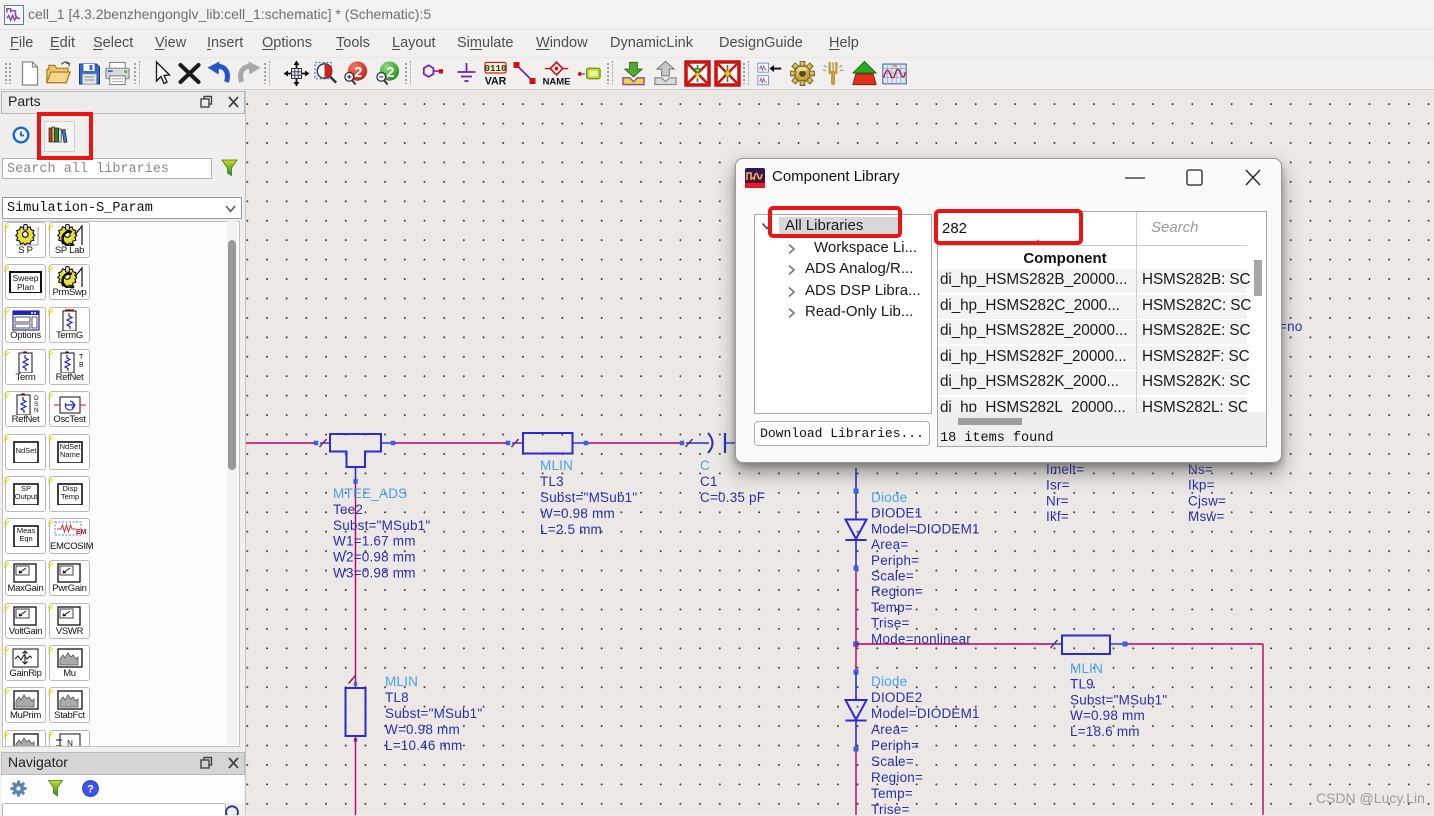  I want to click on svg-text: DIODE1, so click(896, 513).